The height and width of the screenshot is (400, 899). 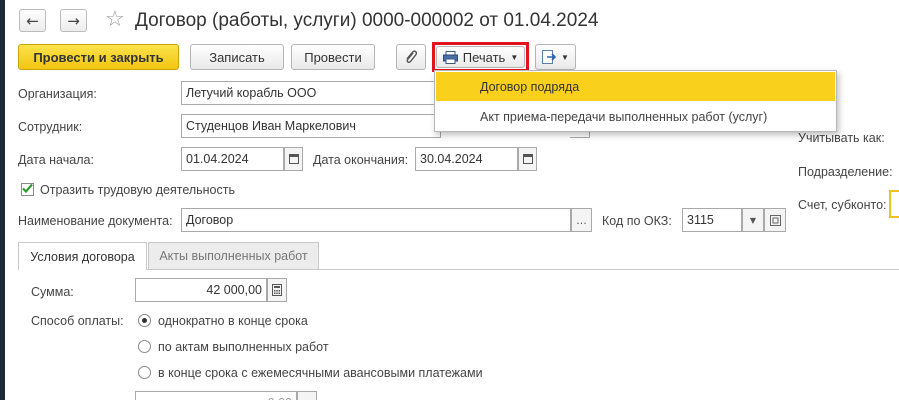 What do you see at coordinates (637, 221) in the screenshot?
I see `okz-label: Код по ОКЗ:` at bounding box center [637, 221].